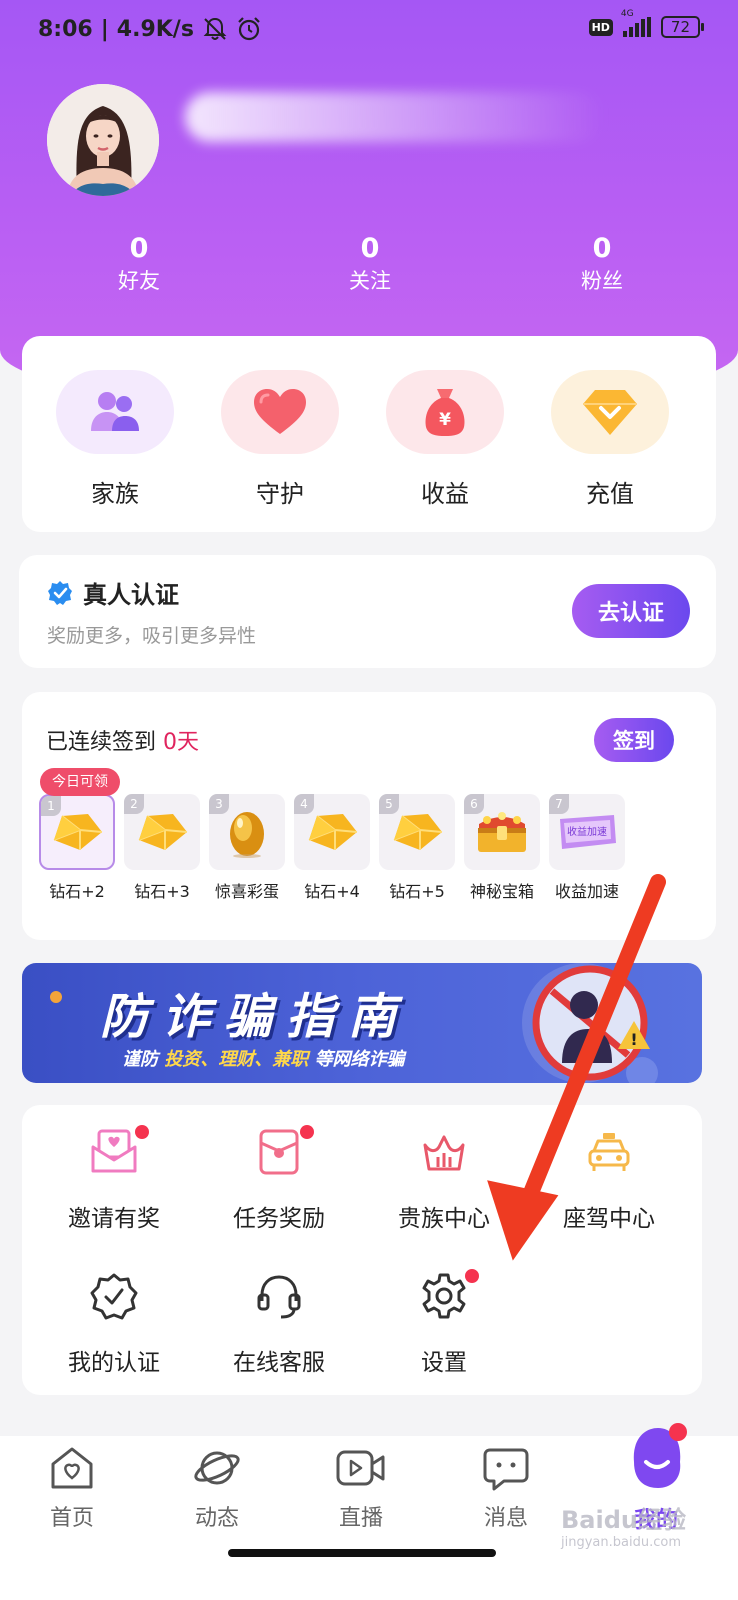  Describe the element at coordinates (249, 29) in the screenshot. I see `alarm-clock-icon` at that location.